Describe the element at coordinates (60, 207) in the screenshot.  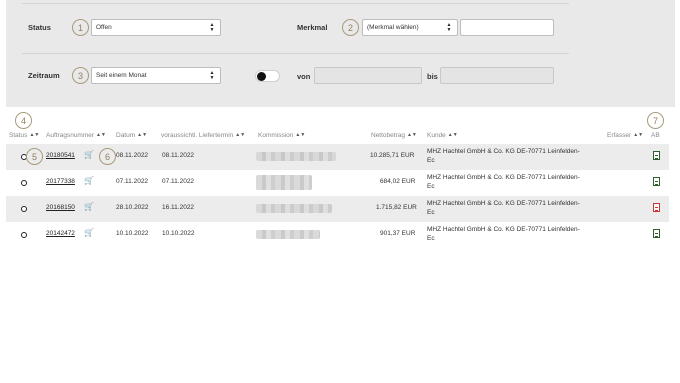
I see `order-number-link: 20168150` at that location.